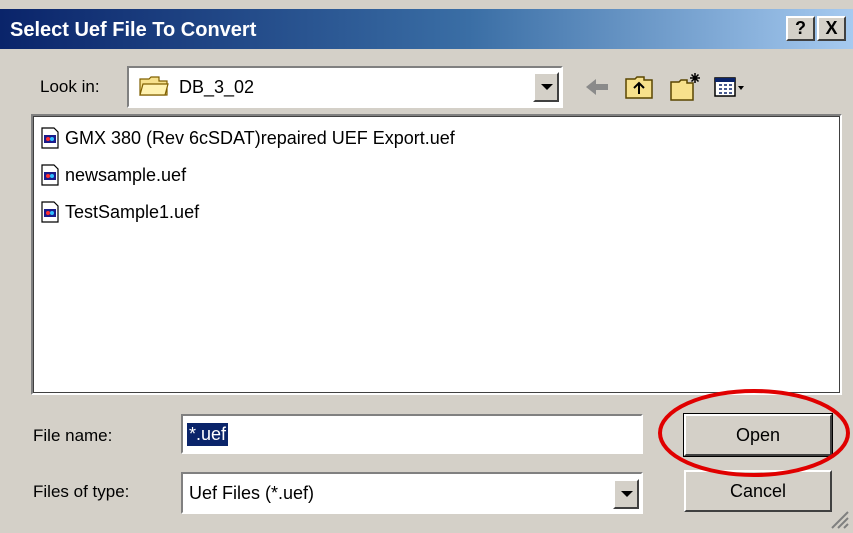 The image size is (853, 533). Describe the element at coordinates (758, 491) in the screenshot. I see `cancel-button: Cancel` at that location.